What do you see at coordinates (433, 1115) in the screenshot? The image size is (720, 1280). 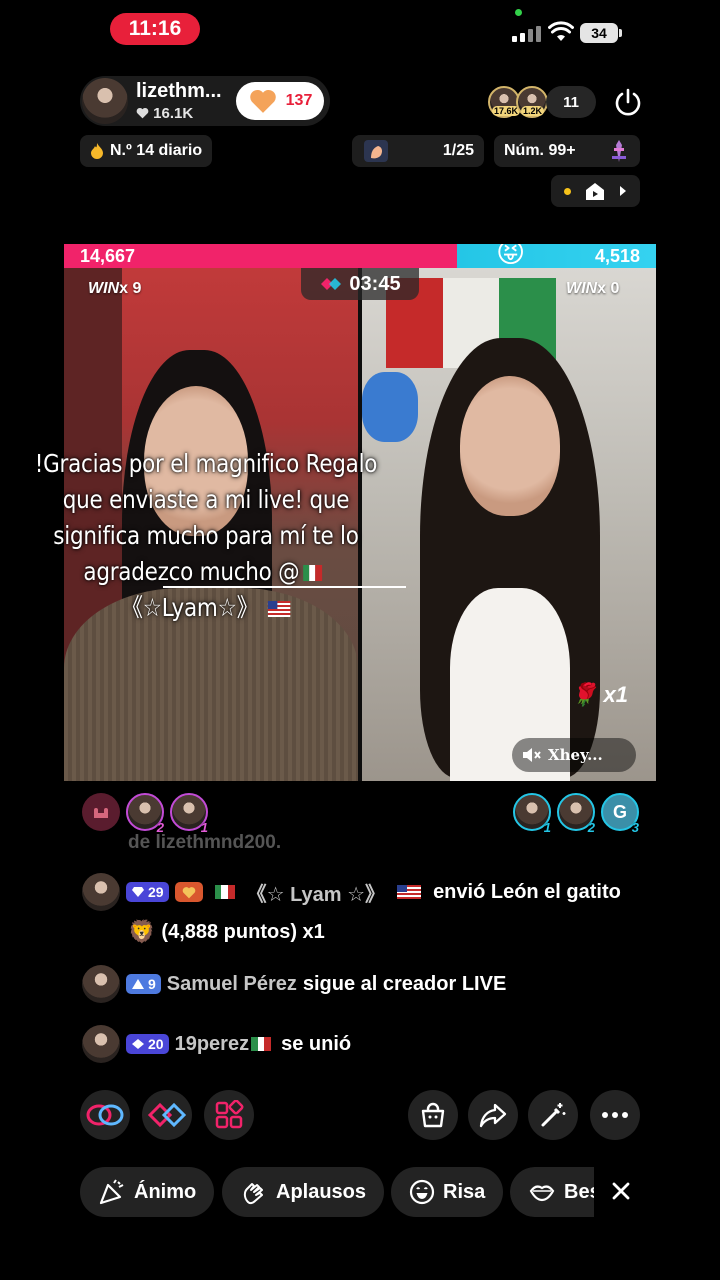 I see `shop-button` at bounding box center [433, 1115].